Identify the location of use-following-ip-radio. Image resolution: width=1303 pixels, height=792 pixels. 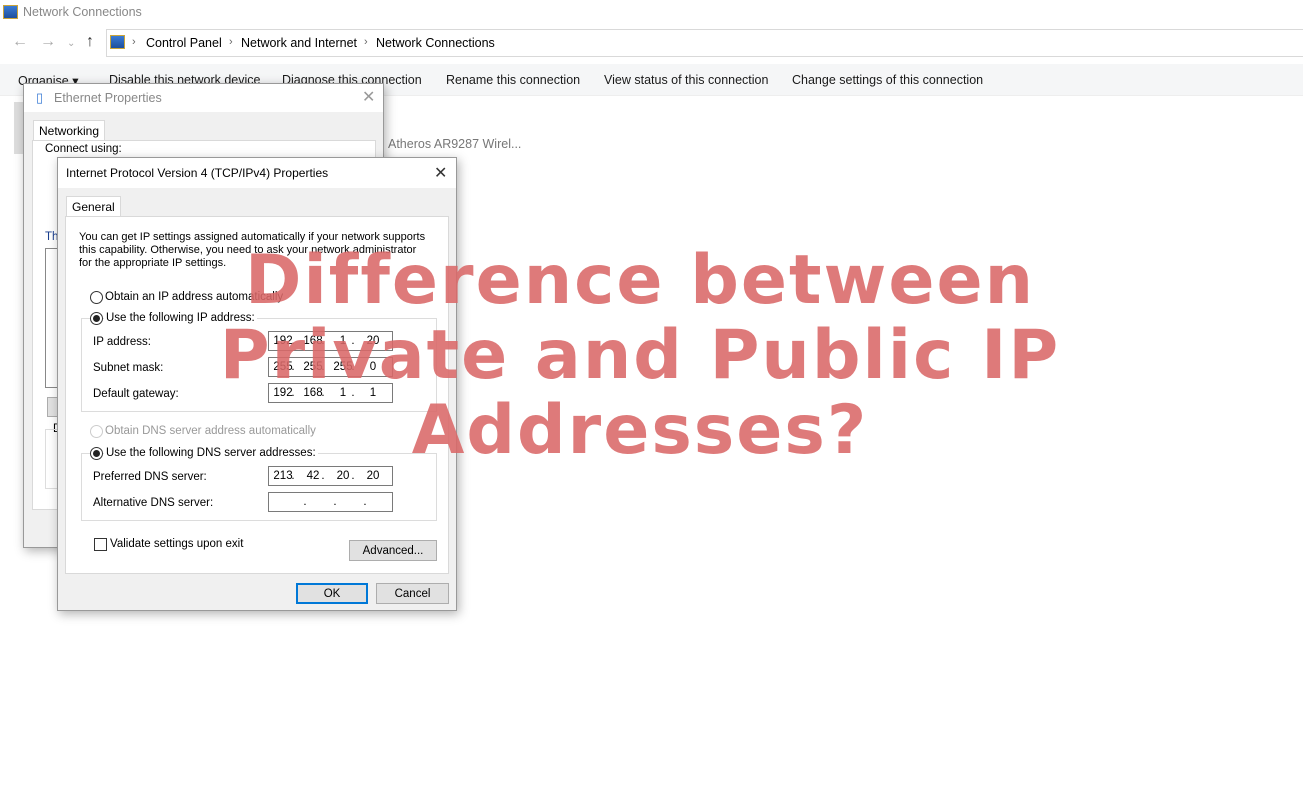
(96, 318).